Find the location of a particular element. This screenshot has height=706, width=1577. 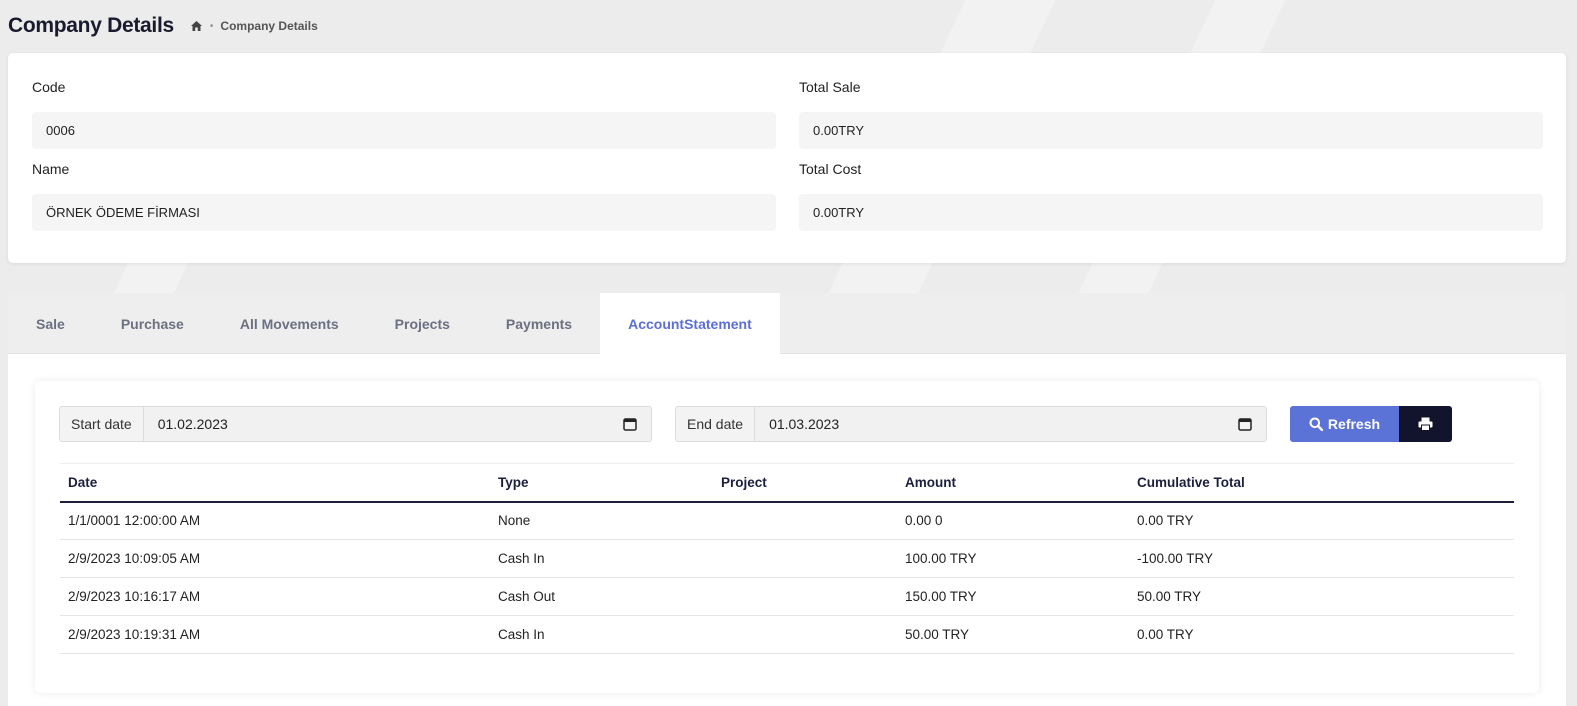

print-icon is located at coordinates (1425, 424).